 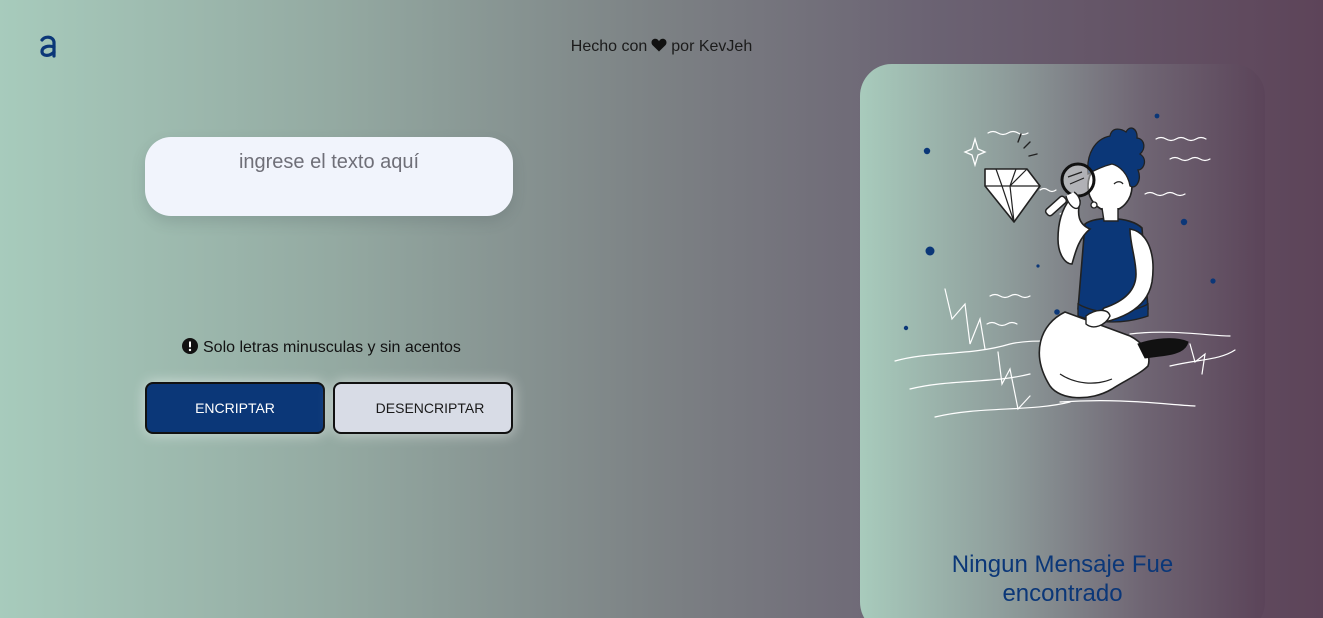 I want to click on credit-prefix: Hecho con, so click(x=609, y=46).